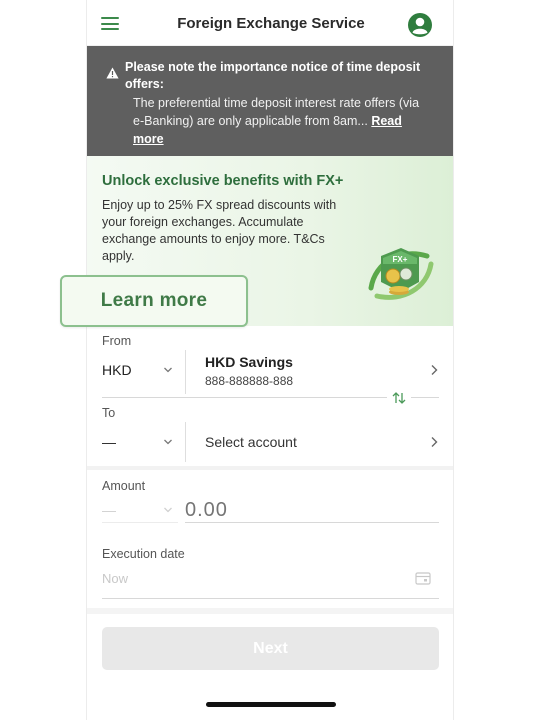 This screenshot has height=720, width=540. What do you see at coordinates (399, 398) in the screenshot?
I see `swap-icon` at bounding box center [399, 398].